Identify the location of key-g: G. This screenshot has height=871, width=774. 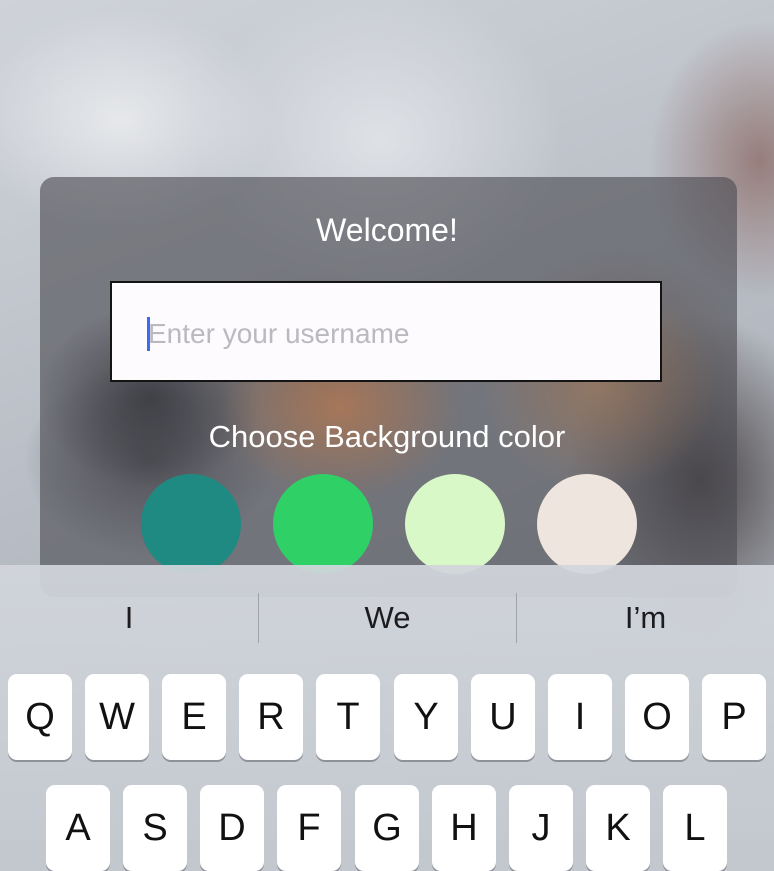
(387, 828).